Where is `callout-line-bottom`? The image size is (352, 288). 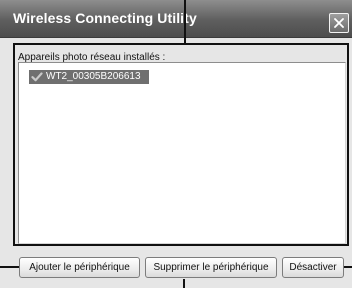
callout-line-bottom is located at coordinates (184, 283).